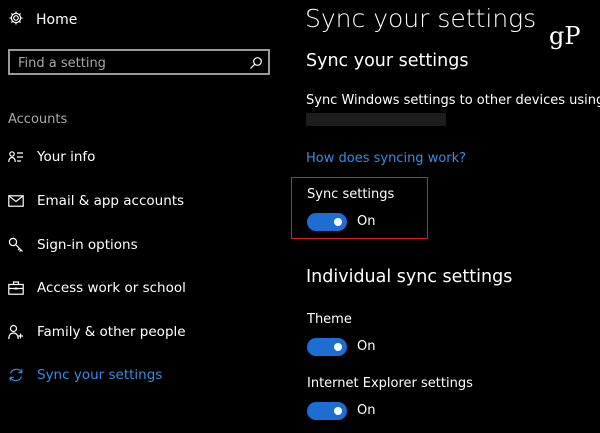  What do you see at coordinates (421, 18) in the screenshot?
I see `page-title: Sync your settings` at bounding box center [421, 18].